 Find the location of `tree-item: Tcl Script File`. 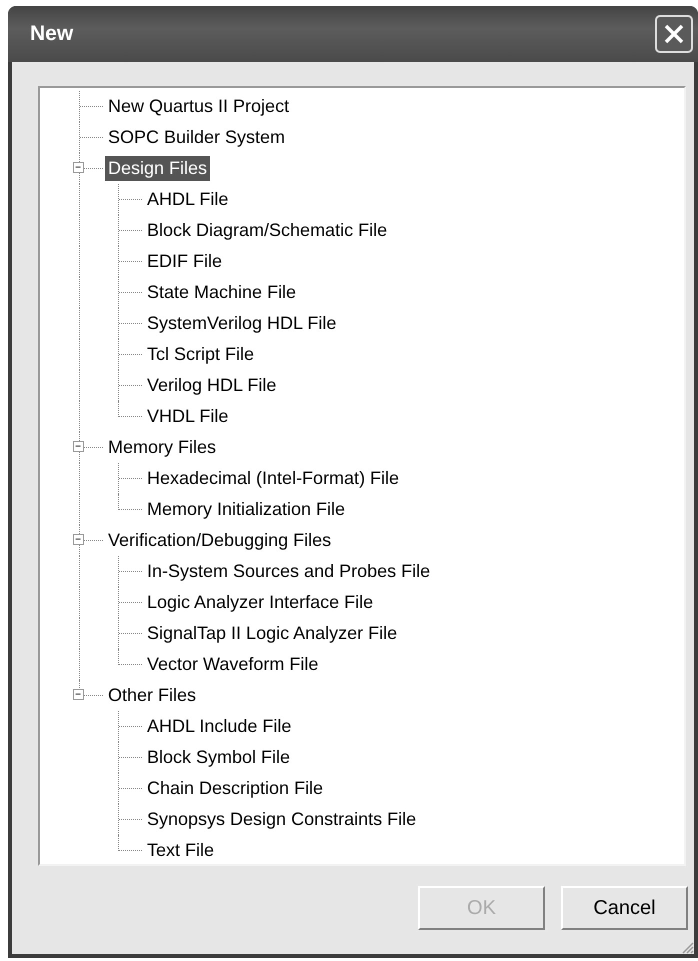

tree-item: Tcl Script File is located at coordinates (201, 354).